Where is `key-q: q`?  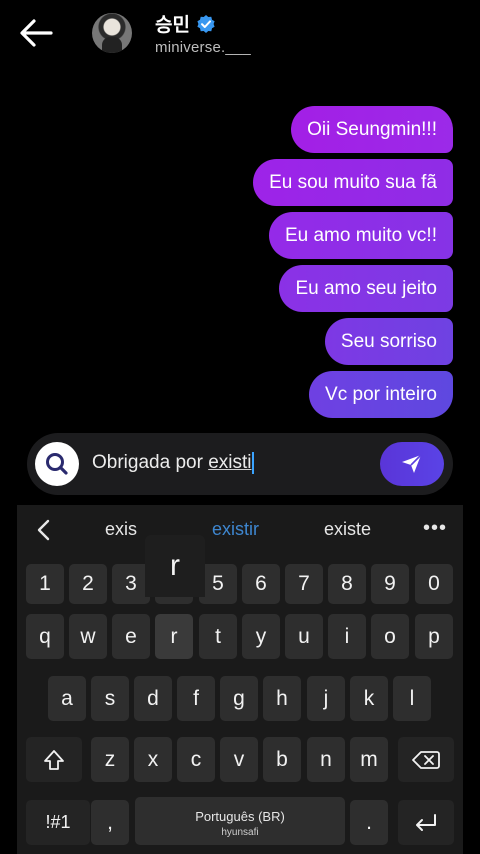
key-q: q is located at coordinates (45, 636).